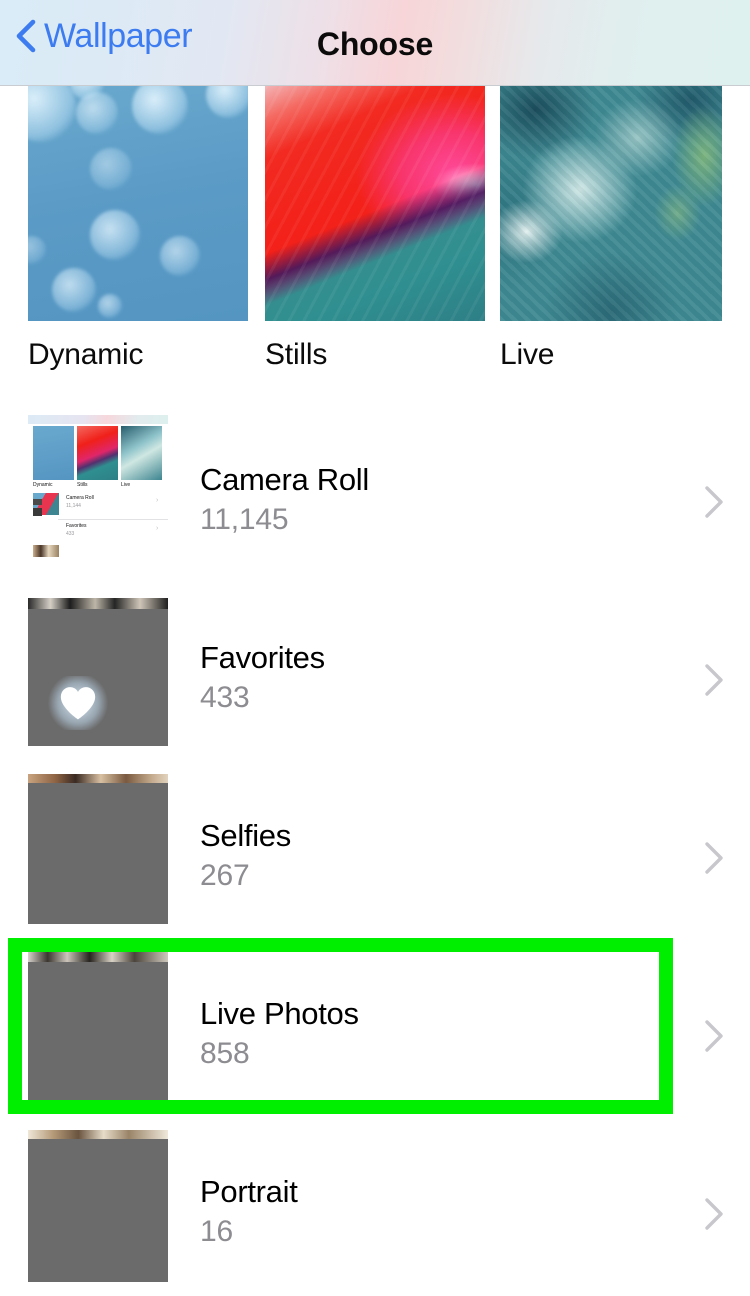  What do you see at coordinates (98, 1027) in the screenshot?
I see `album-thumbnail-live-photos` at bounding box center [98, 1027].